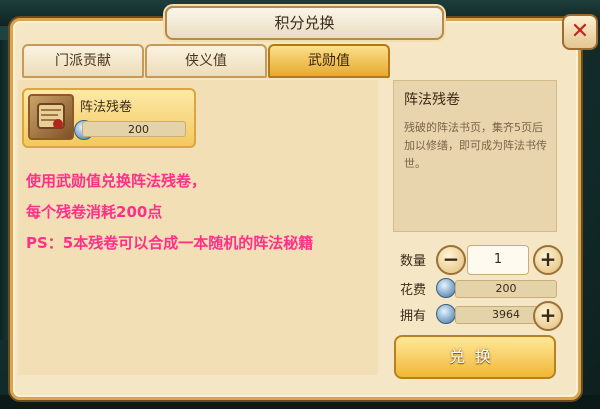 Image resolution: width=600 pixels, height=409 pixels. Describe the element at coordinates (51, 117) in the screenshot. I see `scroll-icon` at that location.